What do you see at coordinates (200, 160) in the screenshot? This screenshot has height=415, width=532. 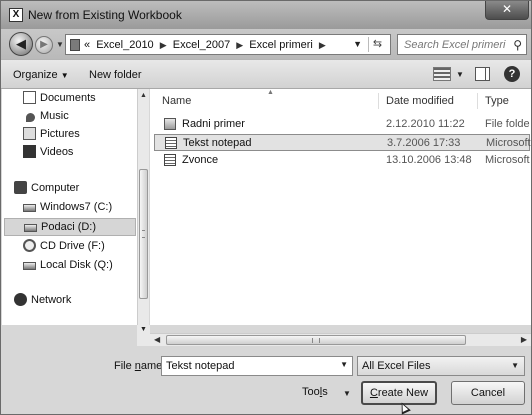 I see `file-name: Zvonce` at bounding box center [200, 160].